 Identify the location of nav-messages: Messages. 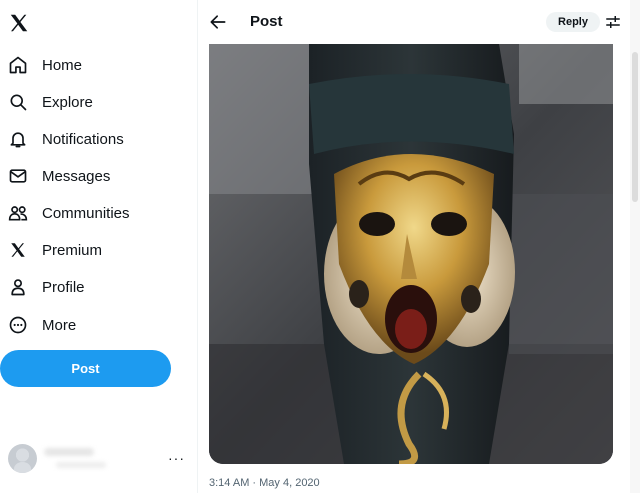
(58, 176).